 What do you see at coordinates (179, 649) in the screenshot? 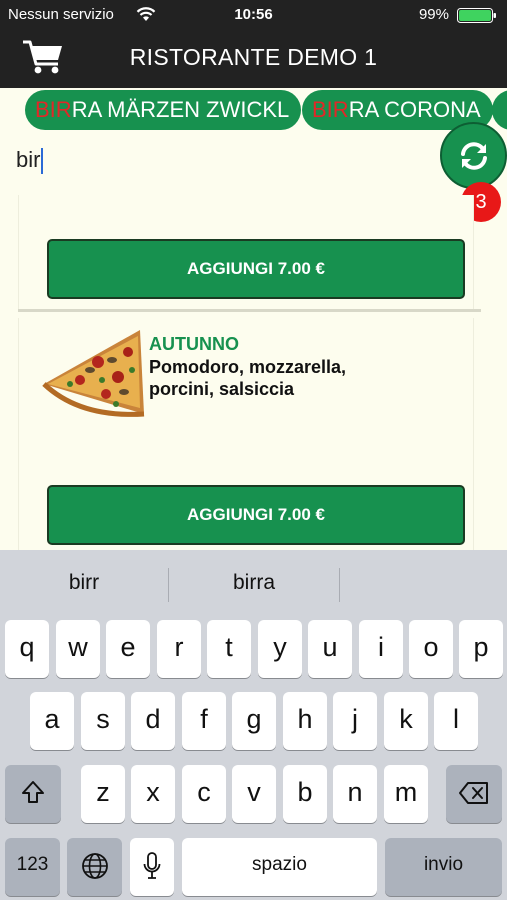
I see `key-r: r` at bounding box center [179, 649].